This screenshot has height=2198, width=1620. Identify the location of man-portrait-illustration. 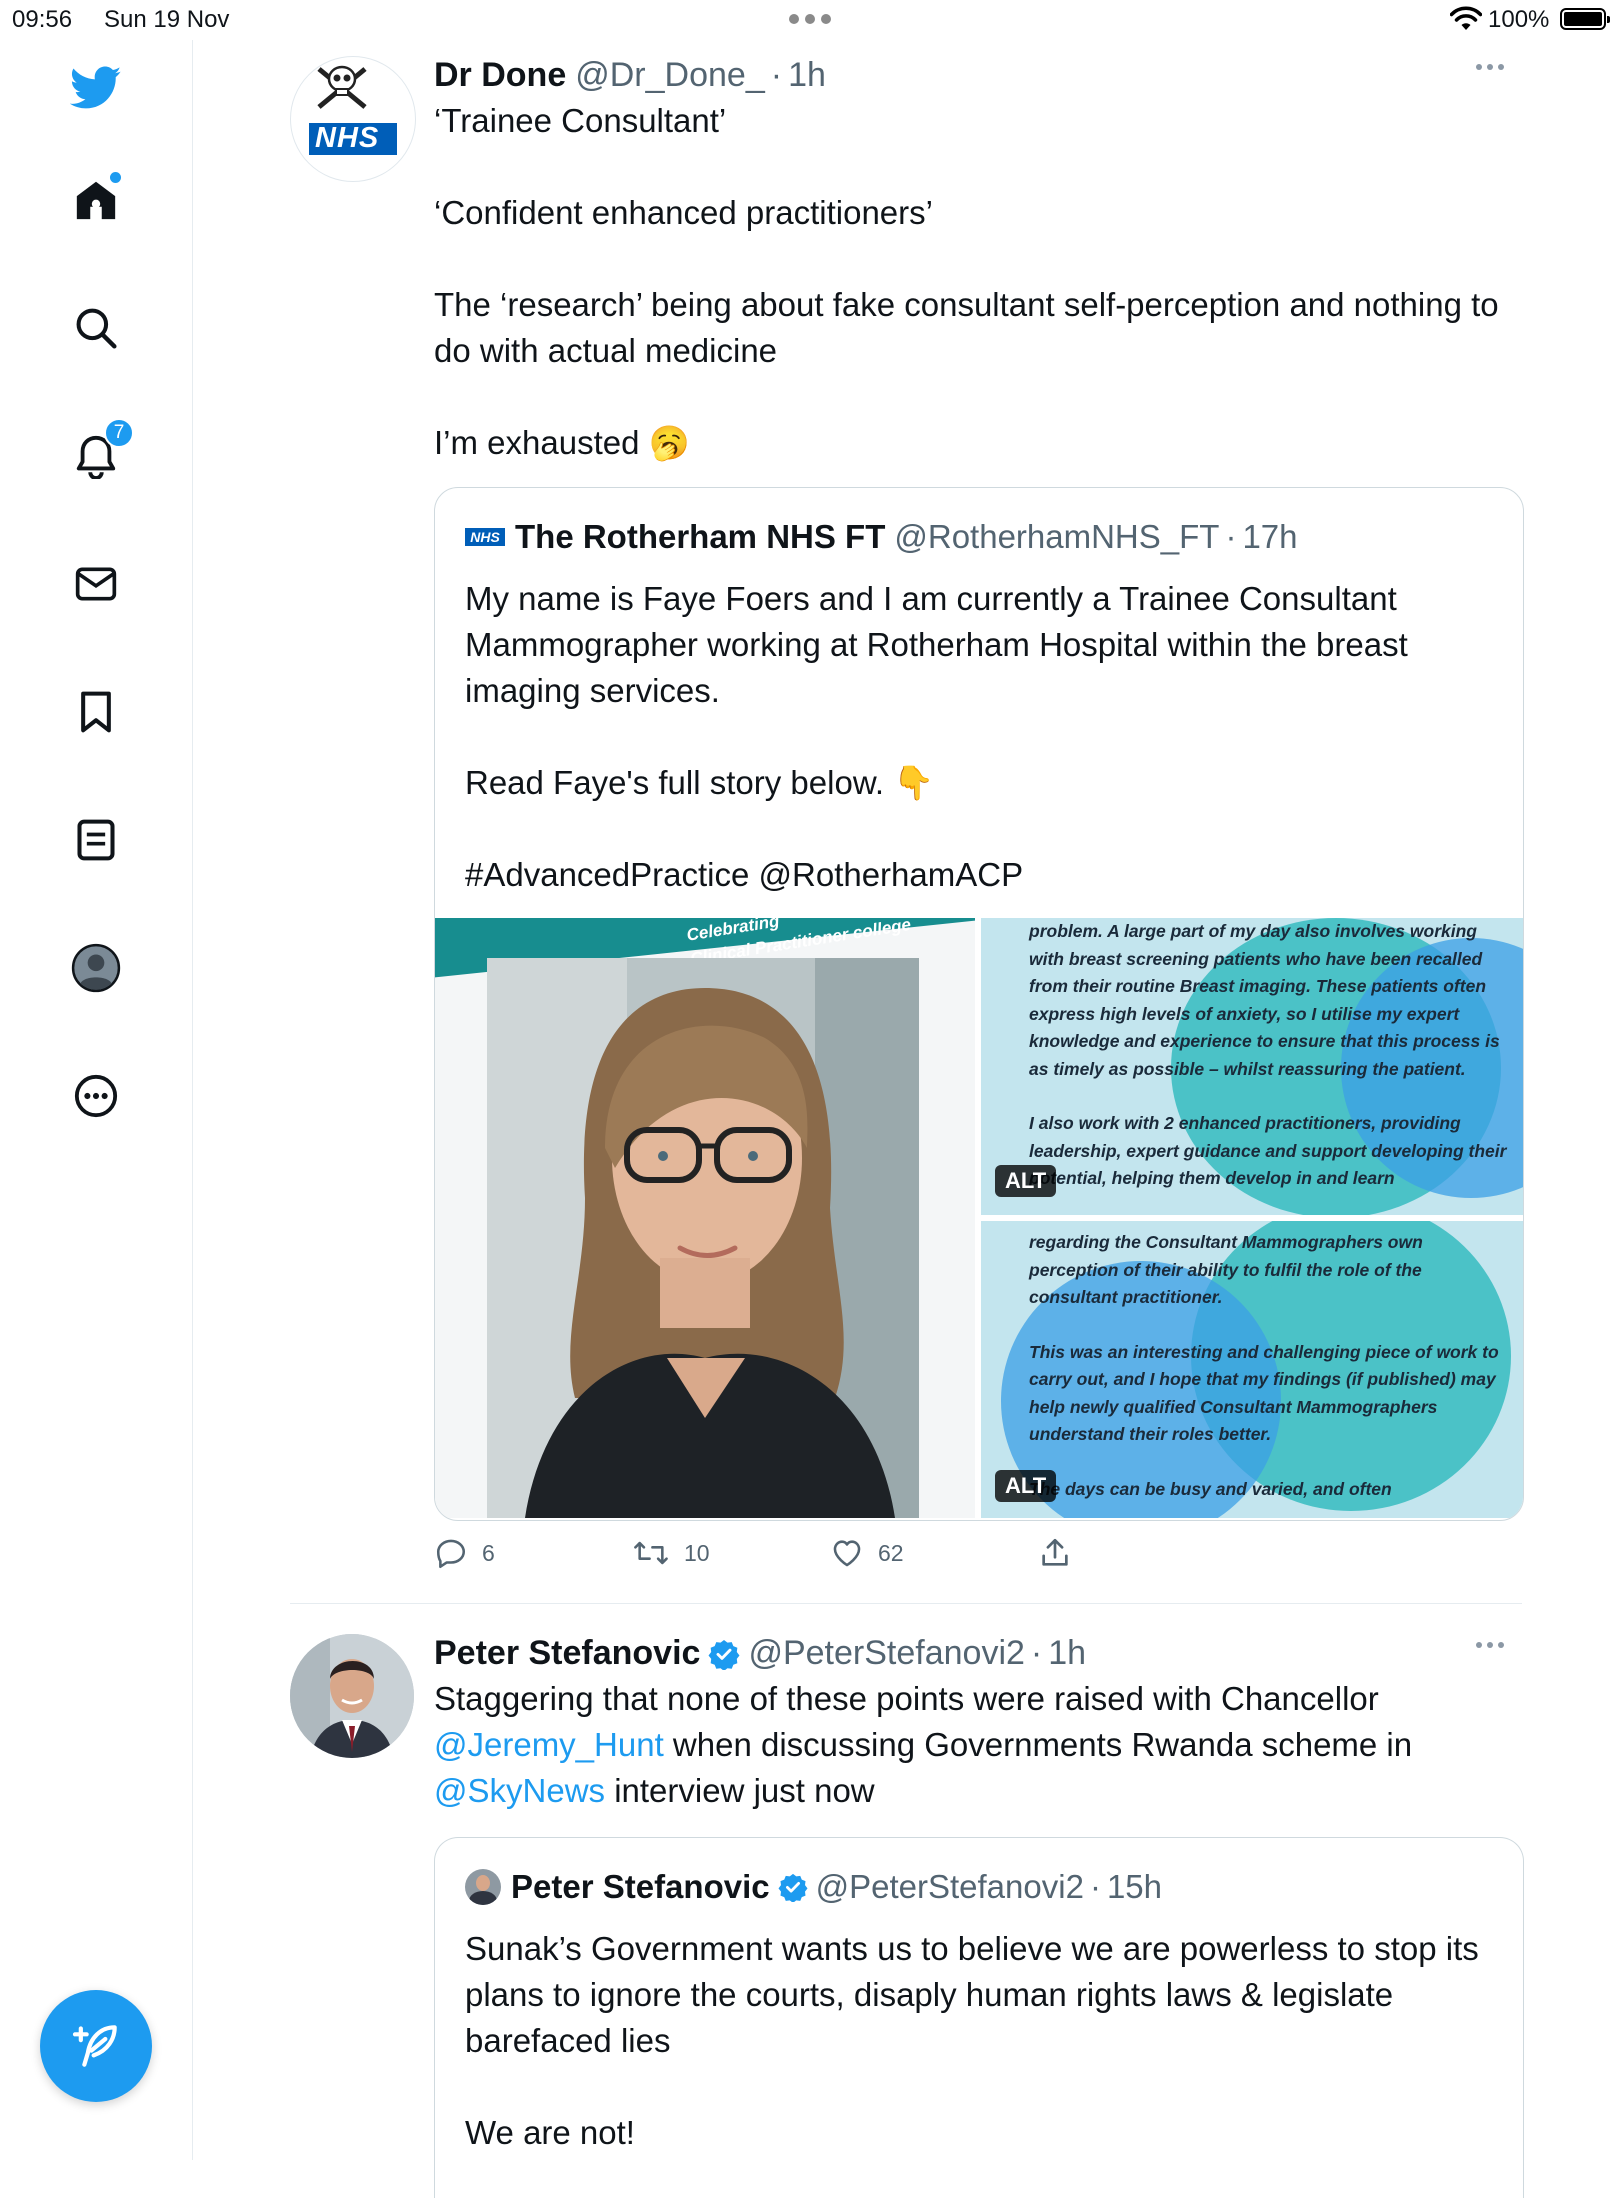
(352, 1696).